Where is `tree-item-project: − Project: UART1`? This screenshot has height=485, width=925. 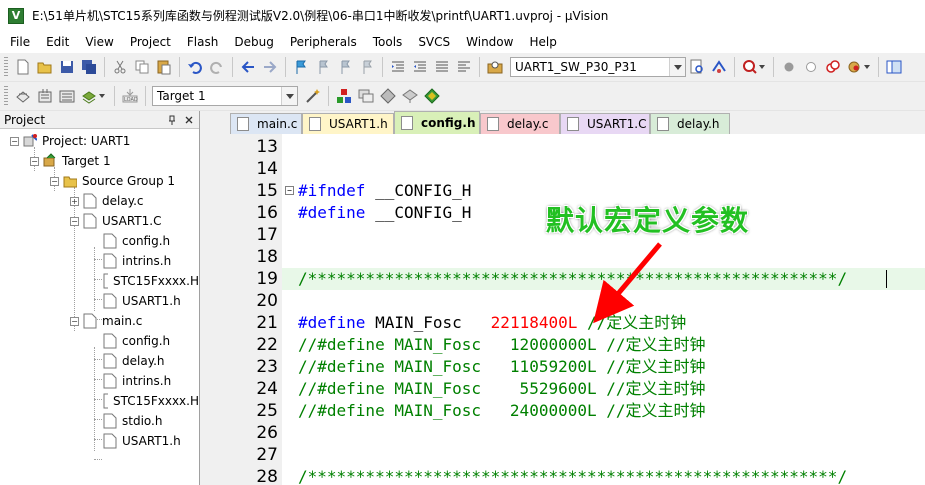 tree-item-project: − Project: UART1 is located at coordinates (70, 141).